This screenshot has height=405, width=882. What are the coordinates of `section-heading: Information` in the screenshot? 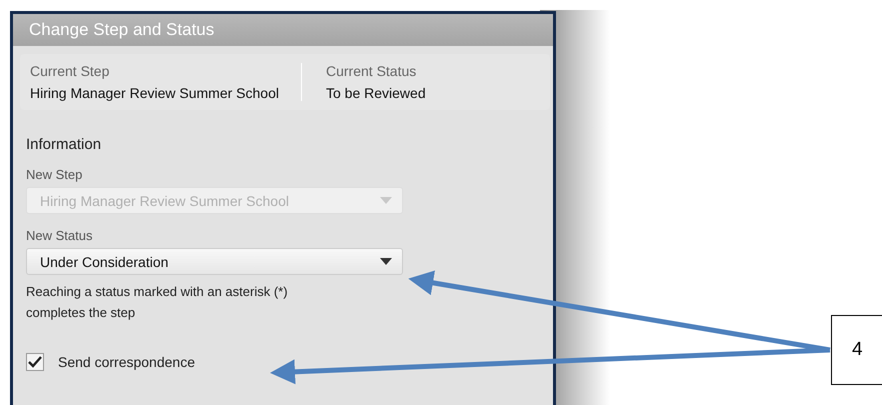 It's located at (64, 144).